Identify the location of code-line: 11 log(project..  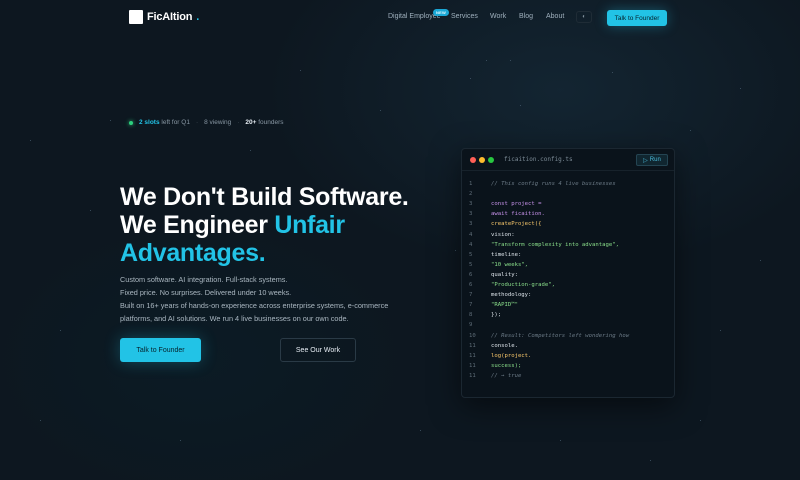
(568, 356).